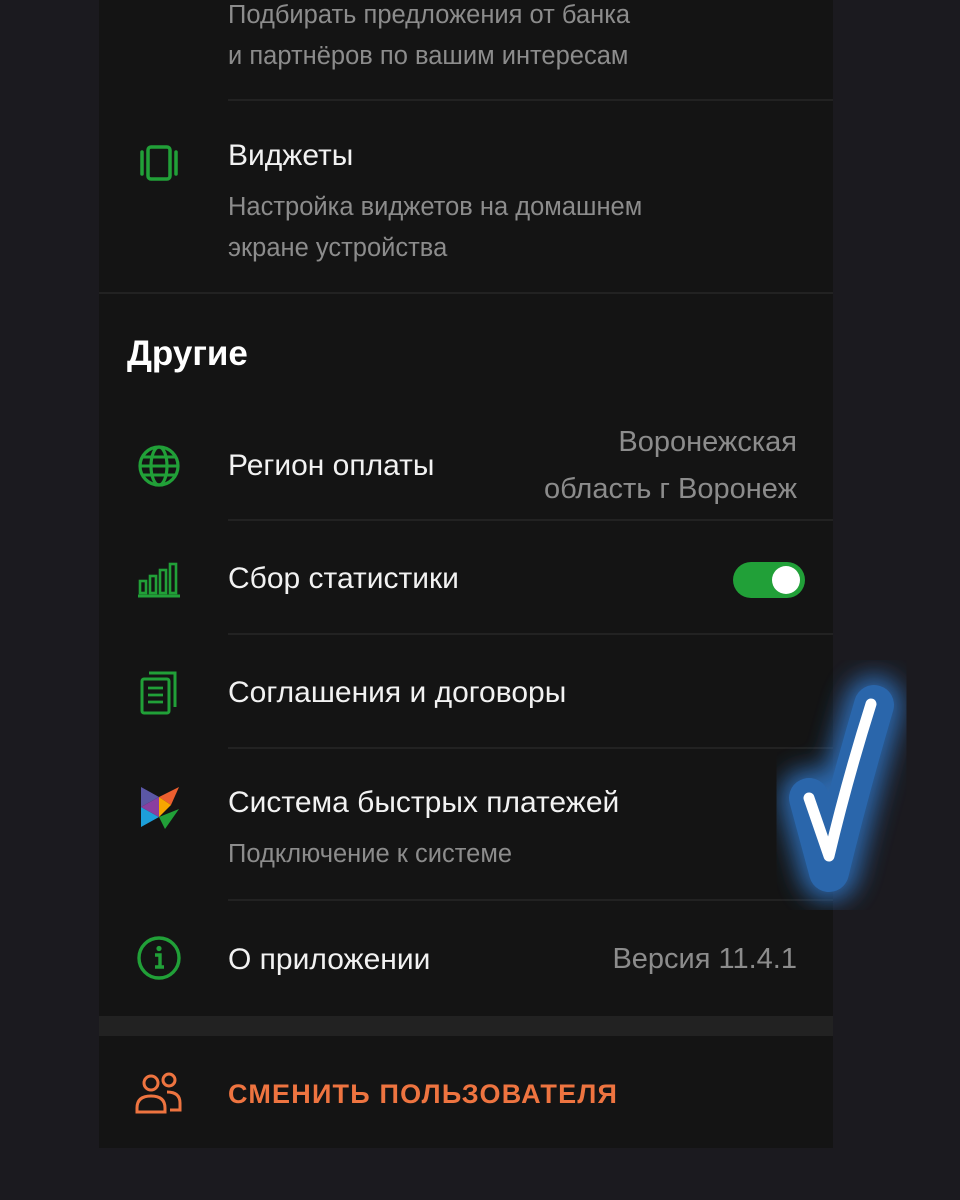 The image size is (960, 1200). What do you see at coordinates (428, 56) in the screenshot?
I see `offers-subtitle-line2: и партнёров по вашим интересам` at bounding box center [428, 56].